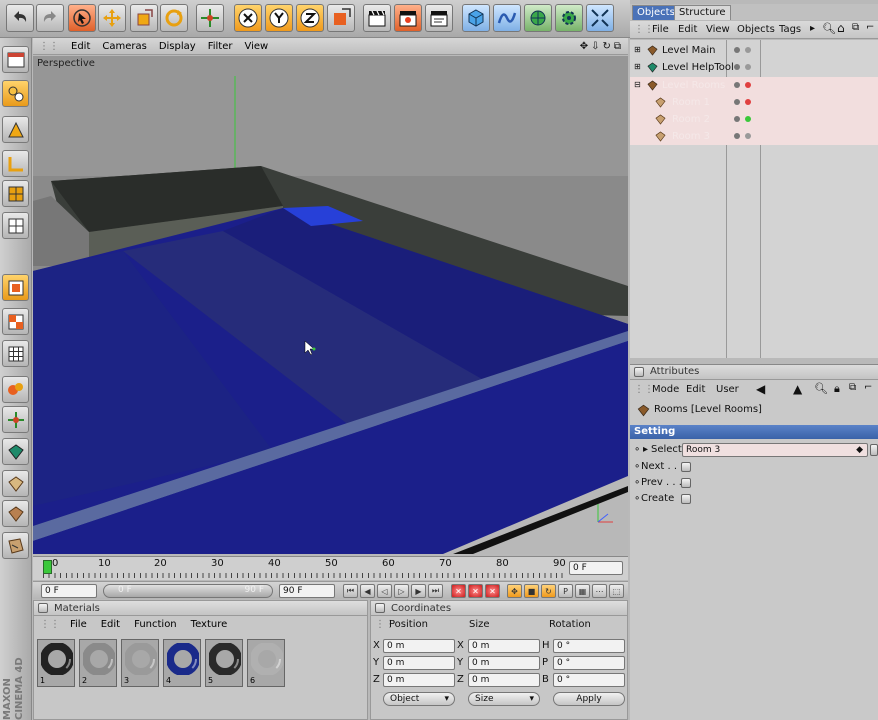 Image resolution: width=878 pixels, height=720 pixels. What do you see at coordinates (841, 28) in the screenshot?
I see `home-icon: ⌂` at bounding box center [841, 28].